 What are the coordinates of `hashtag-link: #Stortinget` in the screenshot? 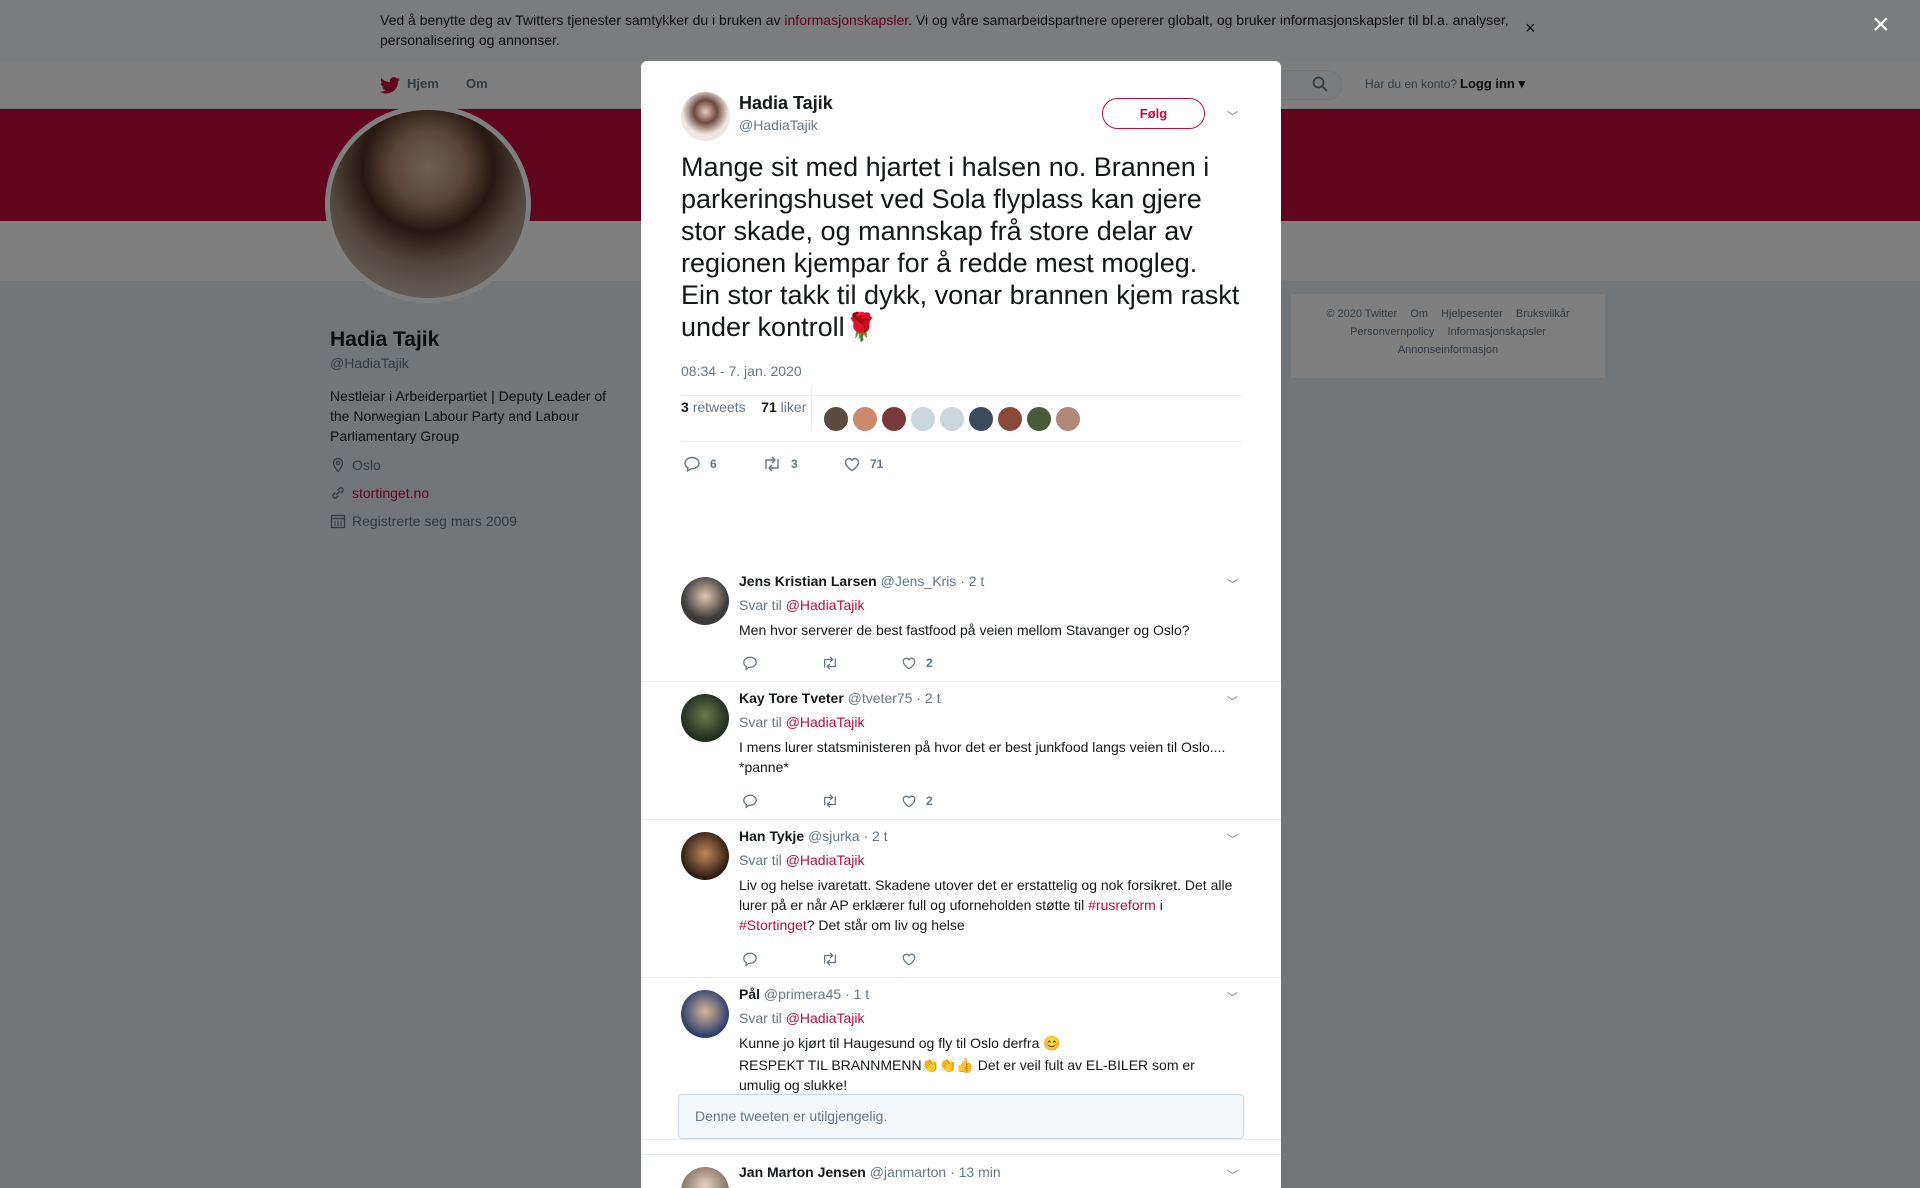 It's located at (773, 925).